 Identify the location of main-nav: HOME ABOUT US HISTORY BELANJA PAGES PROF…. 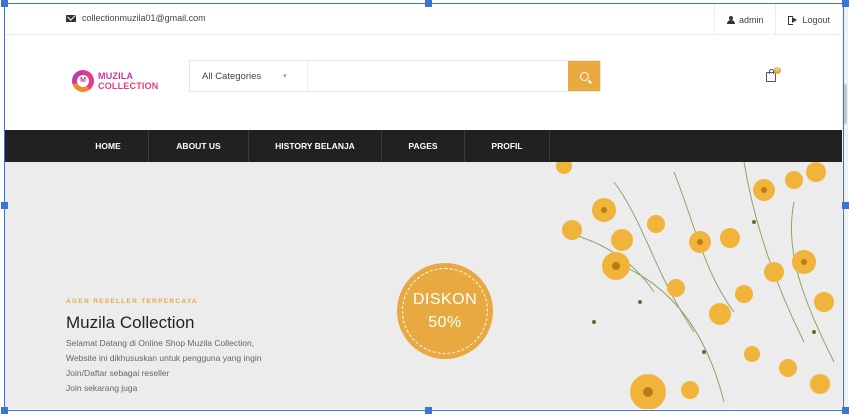
(423, 146).